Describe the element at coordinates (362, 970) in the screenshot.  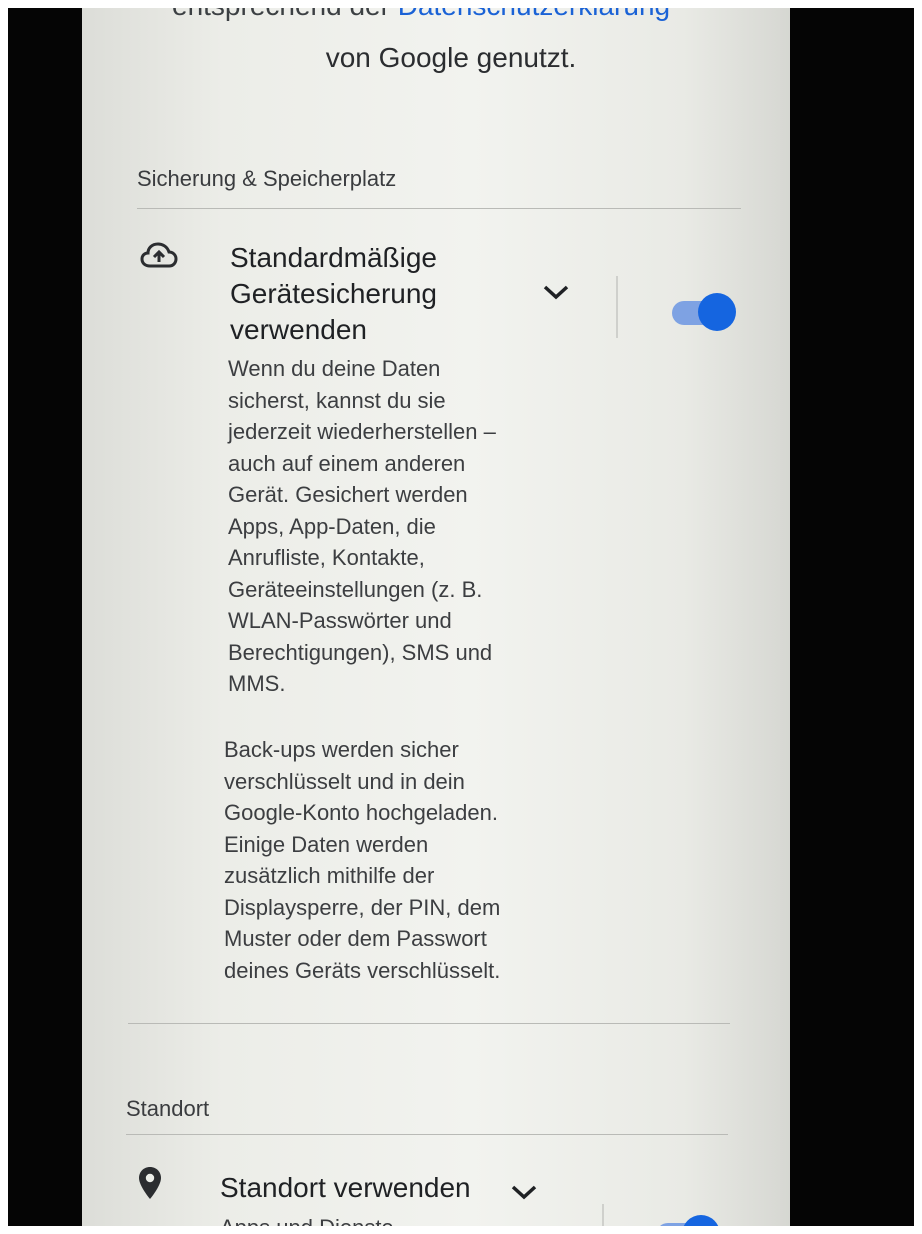
I see `description-line: deines Geräts verschlüsselt.` at that location.